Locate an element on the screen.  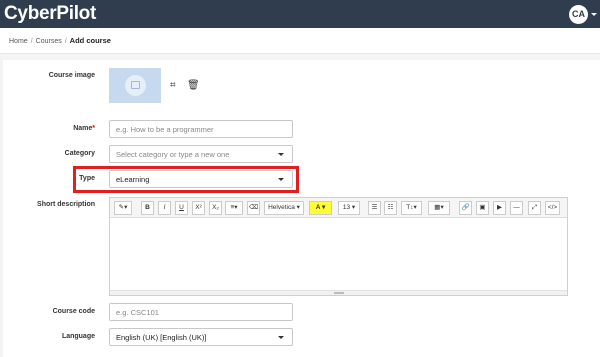
superscript-button: X² is located at coordinates (198, 208).